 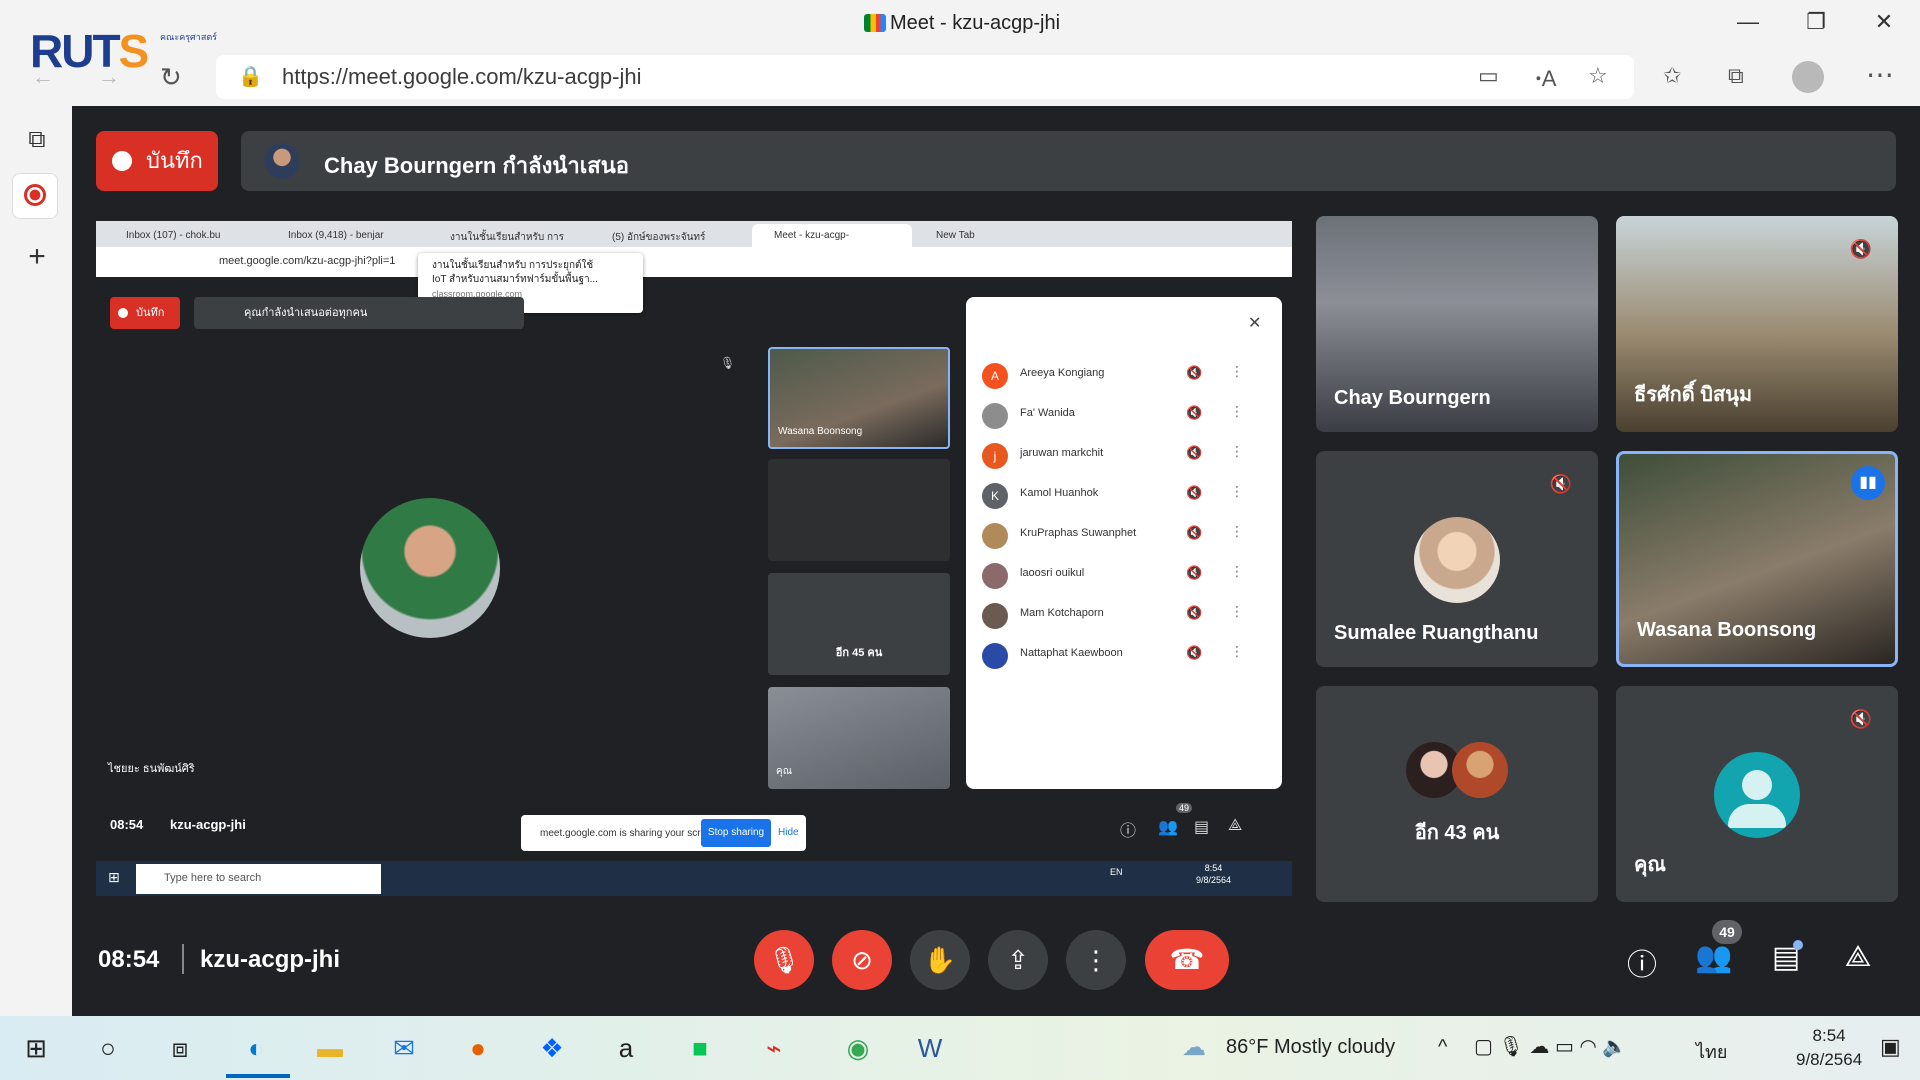 I want to click on back-icon: ←, so click(x=43, y=77).